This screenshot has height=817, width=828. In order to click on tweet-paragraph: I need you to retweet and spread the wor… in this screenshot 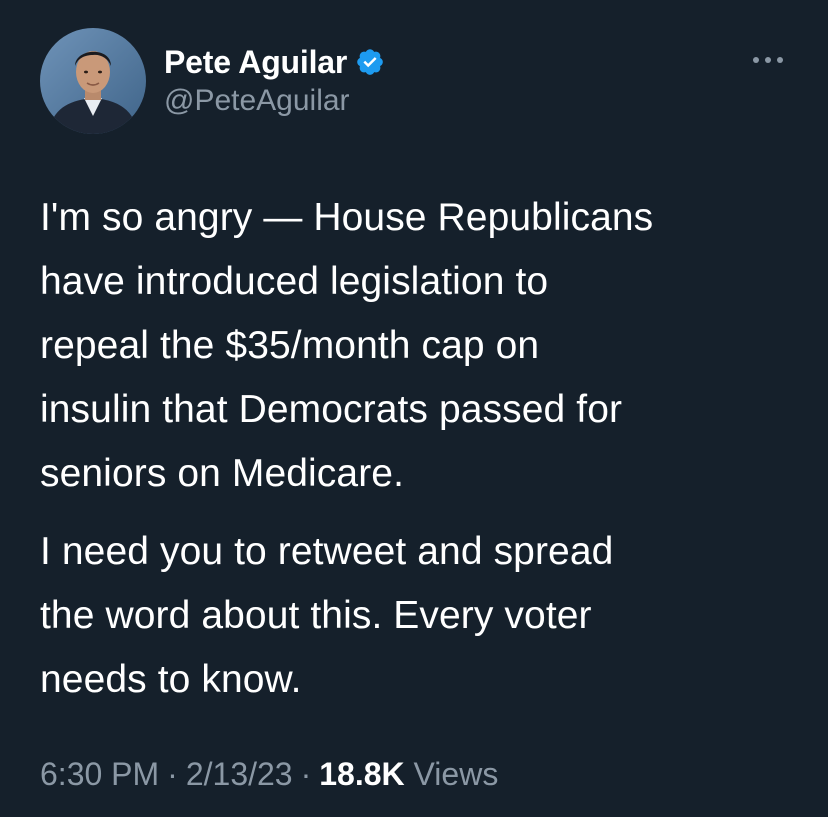, I will do `click(327, 615)`.